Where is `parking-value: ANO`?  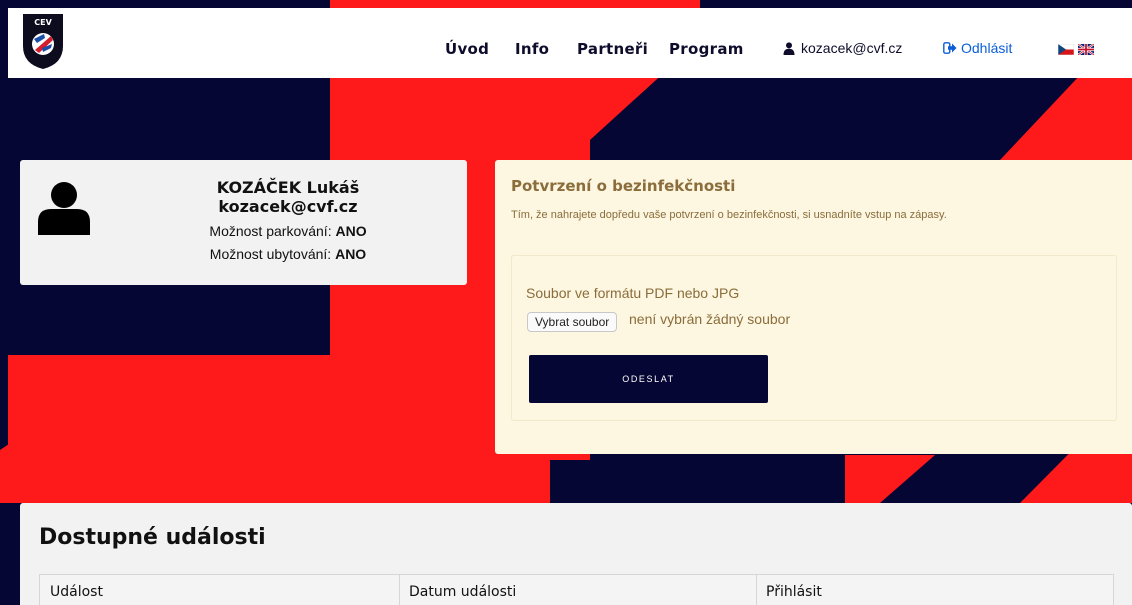
parking-value: ANO is located at coordinates (351, 231).